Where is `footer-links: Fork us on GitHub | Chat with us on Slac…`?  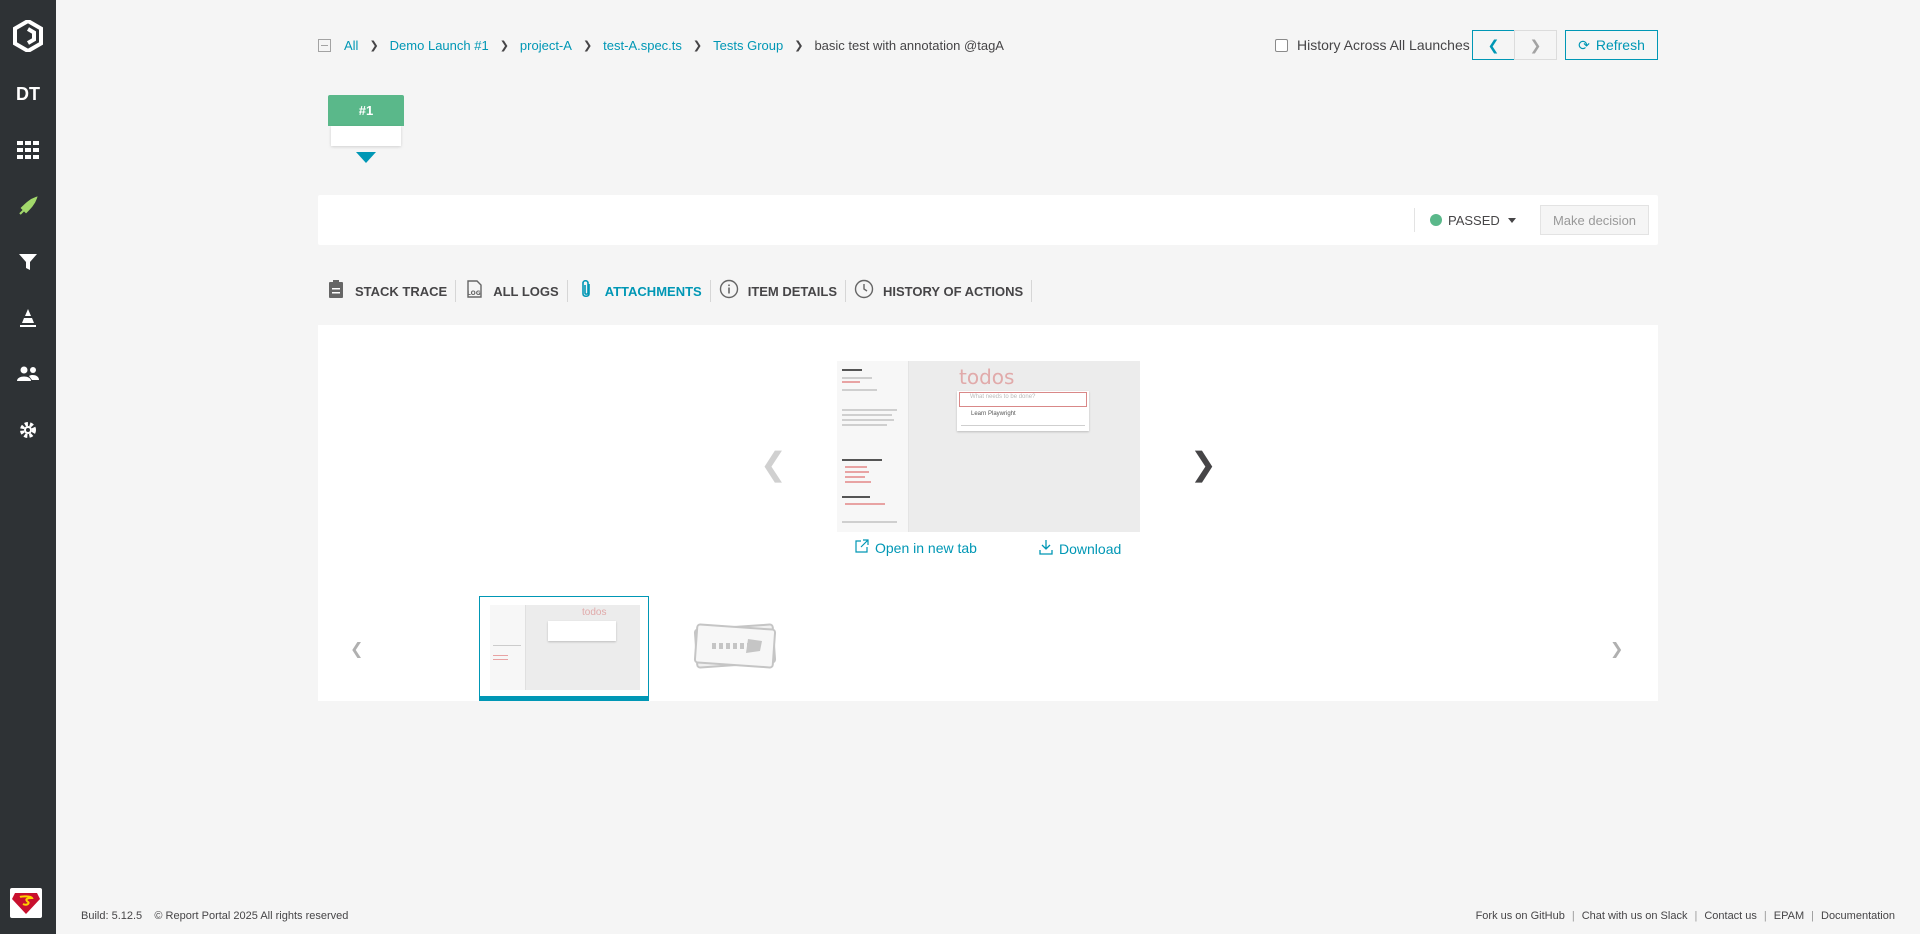 footer-links: Fork us on GitHub | Chat with us on Slac… is located at coordinates (1685, 916).